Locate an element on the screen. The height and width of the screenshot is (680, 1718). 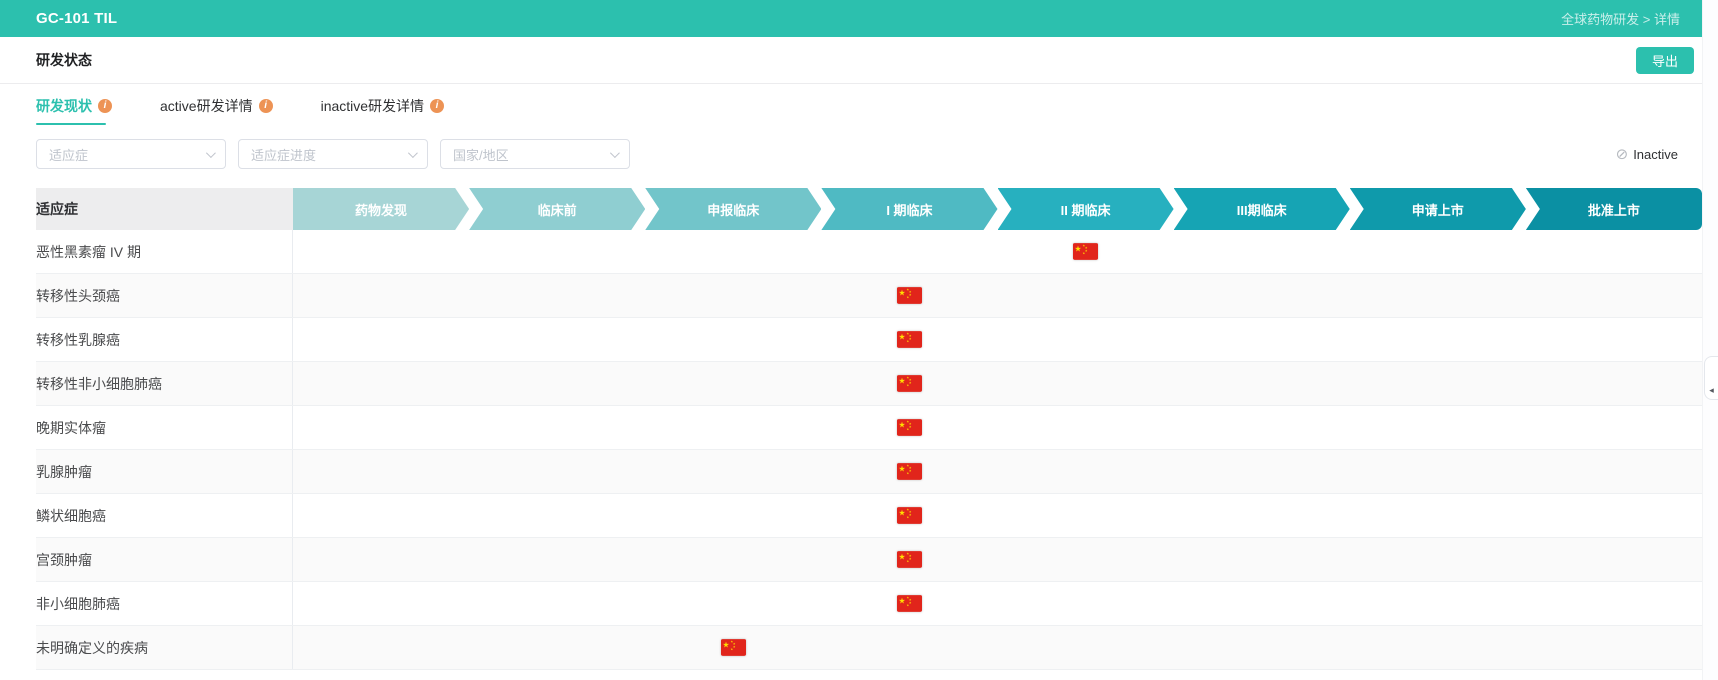
stage-header-label: III期临床 is located at coordinates (1261, 210).